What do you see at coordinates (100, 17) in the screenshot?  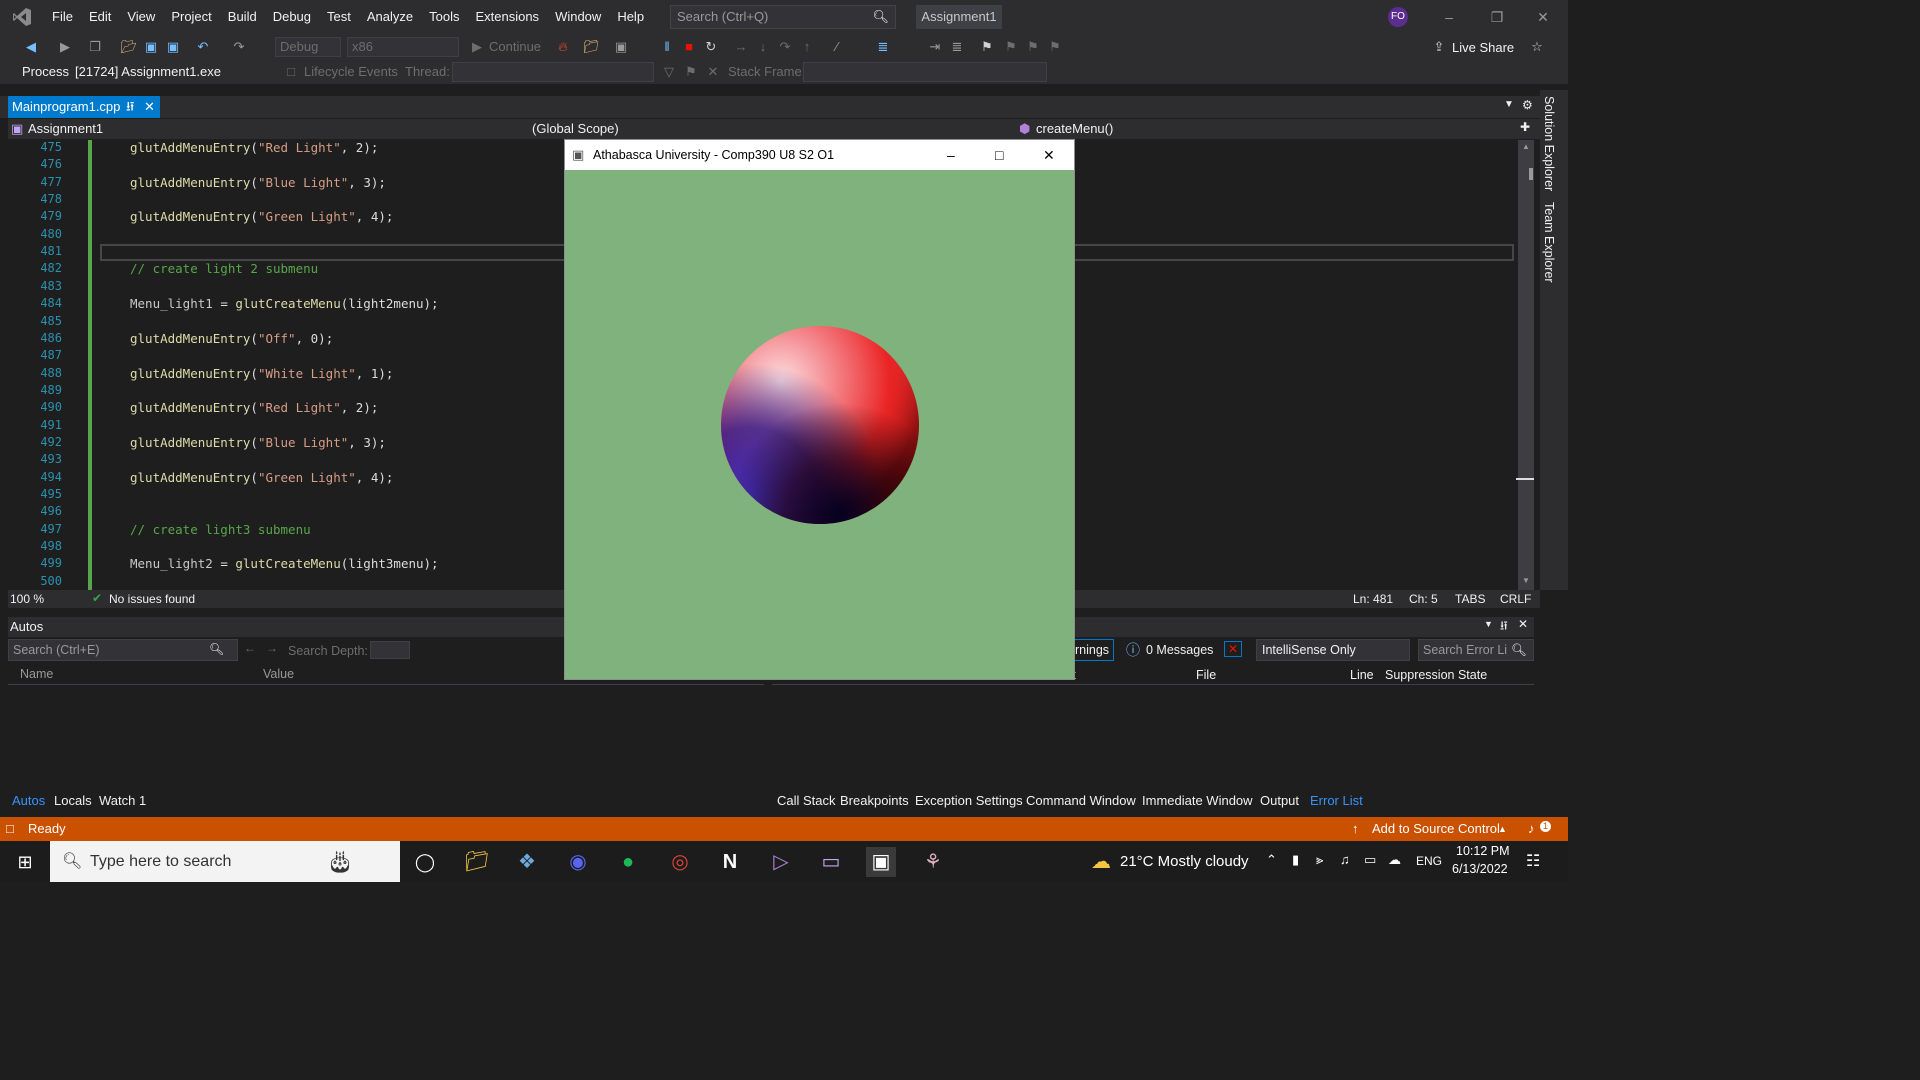 I see `menu-edit: Edit` at bounding box center [100, 17].